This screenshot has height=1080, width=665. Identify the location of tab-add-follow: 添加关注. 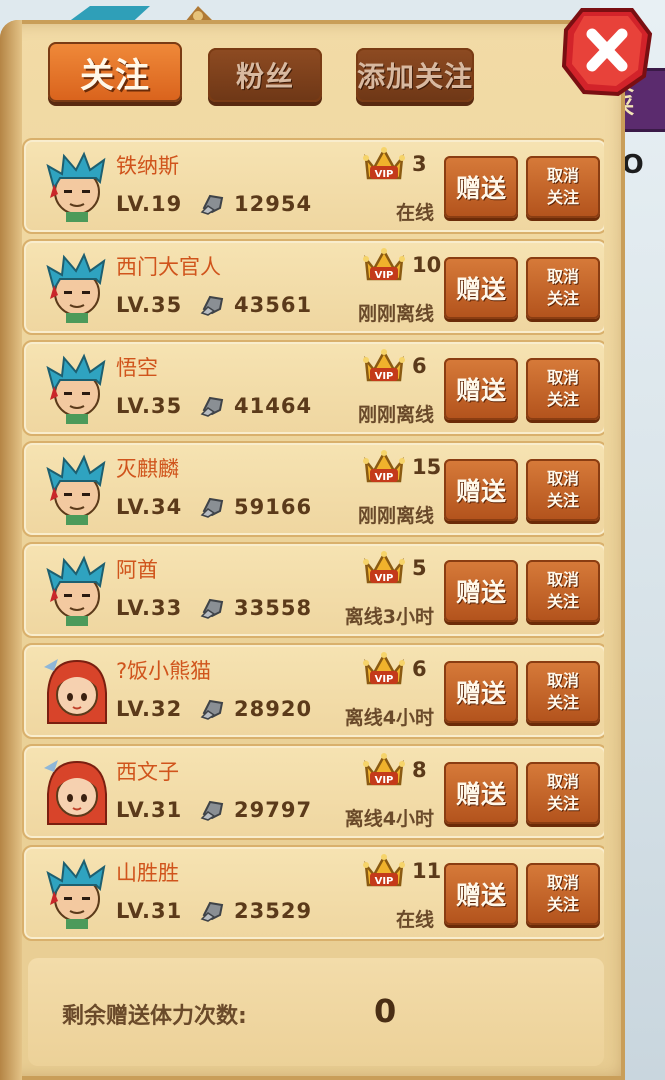
(415, 75).